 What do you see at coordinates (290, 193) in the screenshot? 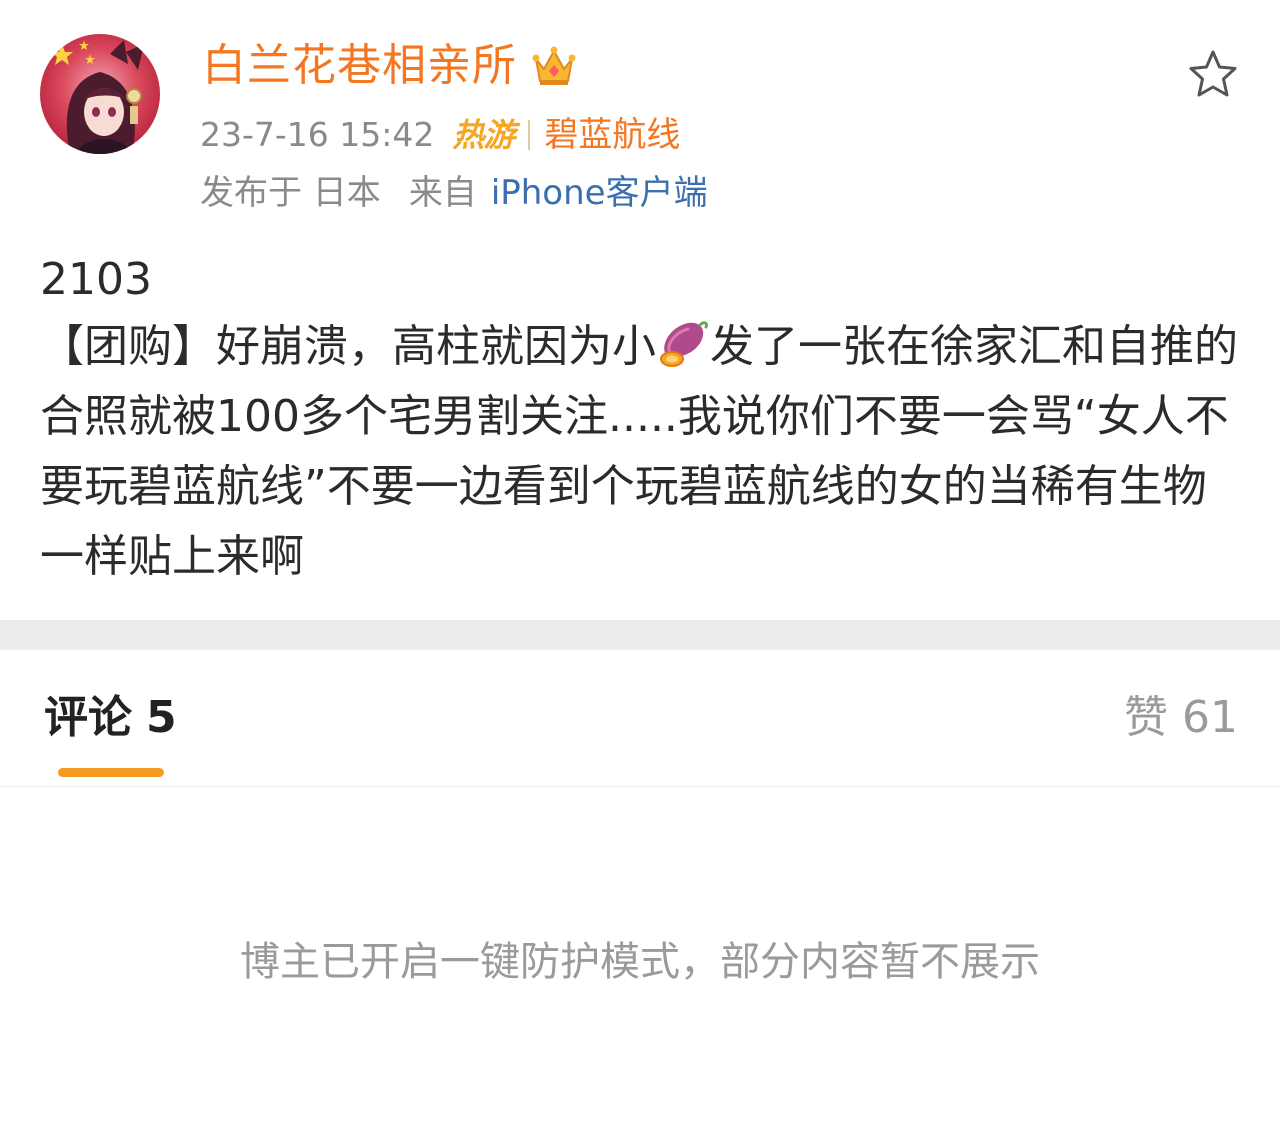
I see `post-location: 发布于 日本` at bounding box center [290, 193].